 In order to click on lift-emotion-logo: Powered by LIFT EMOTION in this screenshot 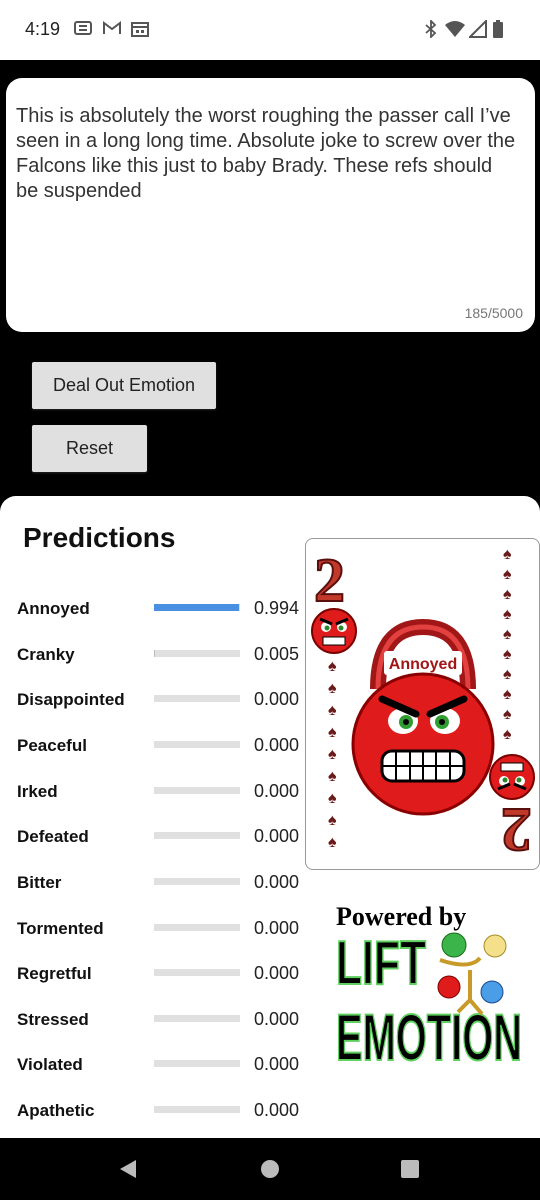, I will do `click(430, 1000)`.